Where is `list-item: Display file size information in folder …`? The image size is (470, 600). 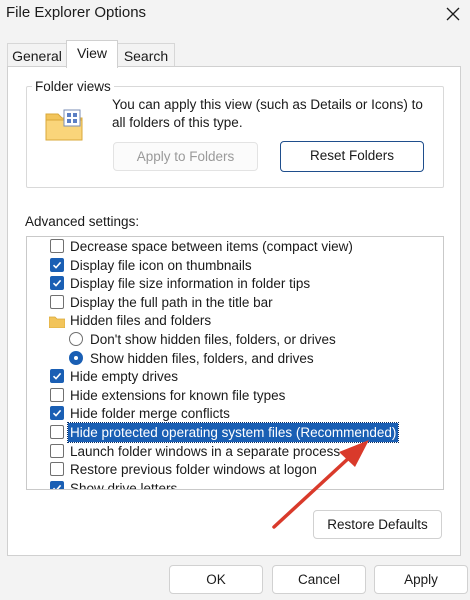 list-item: Display file size information in folder … is located at coordinates (235, 283).